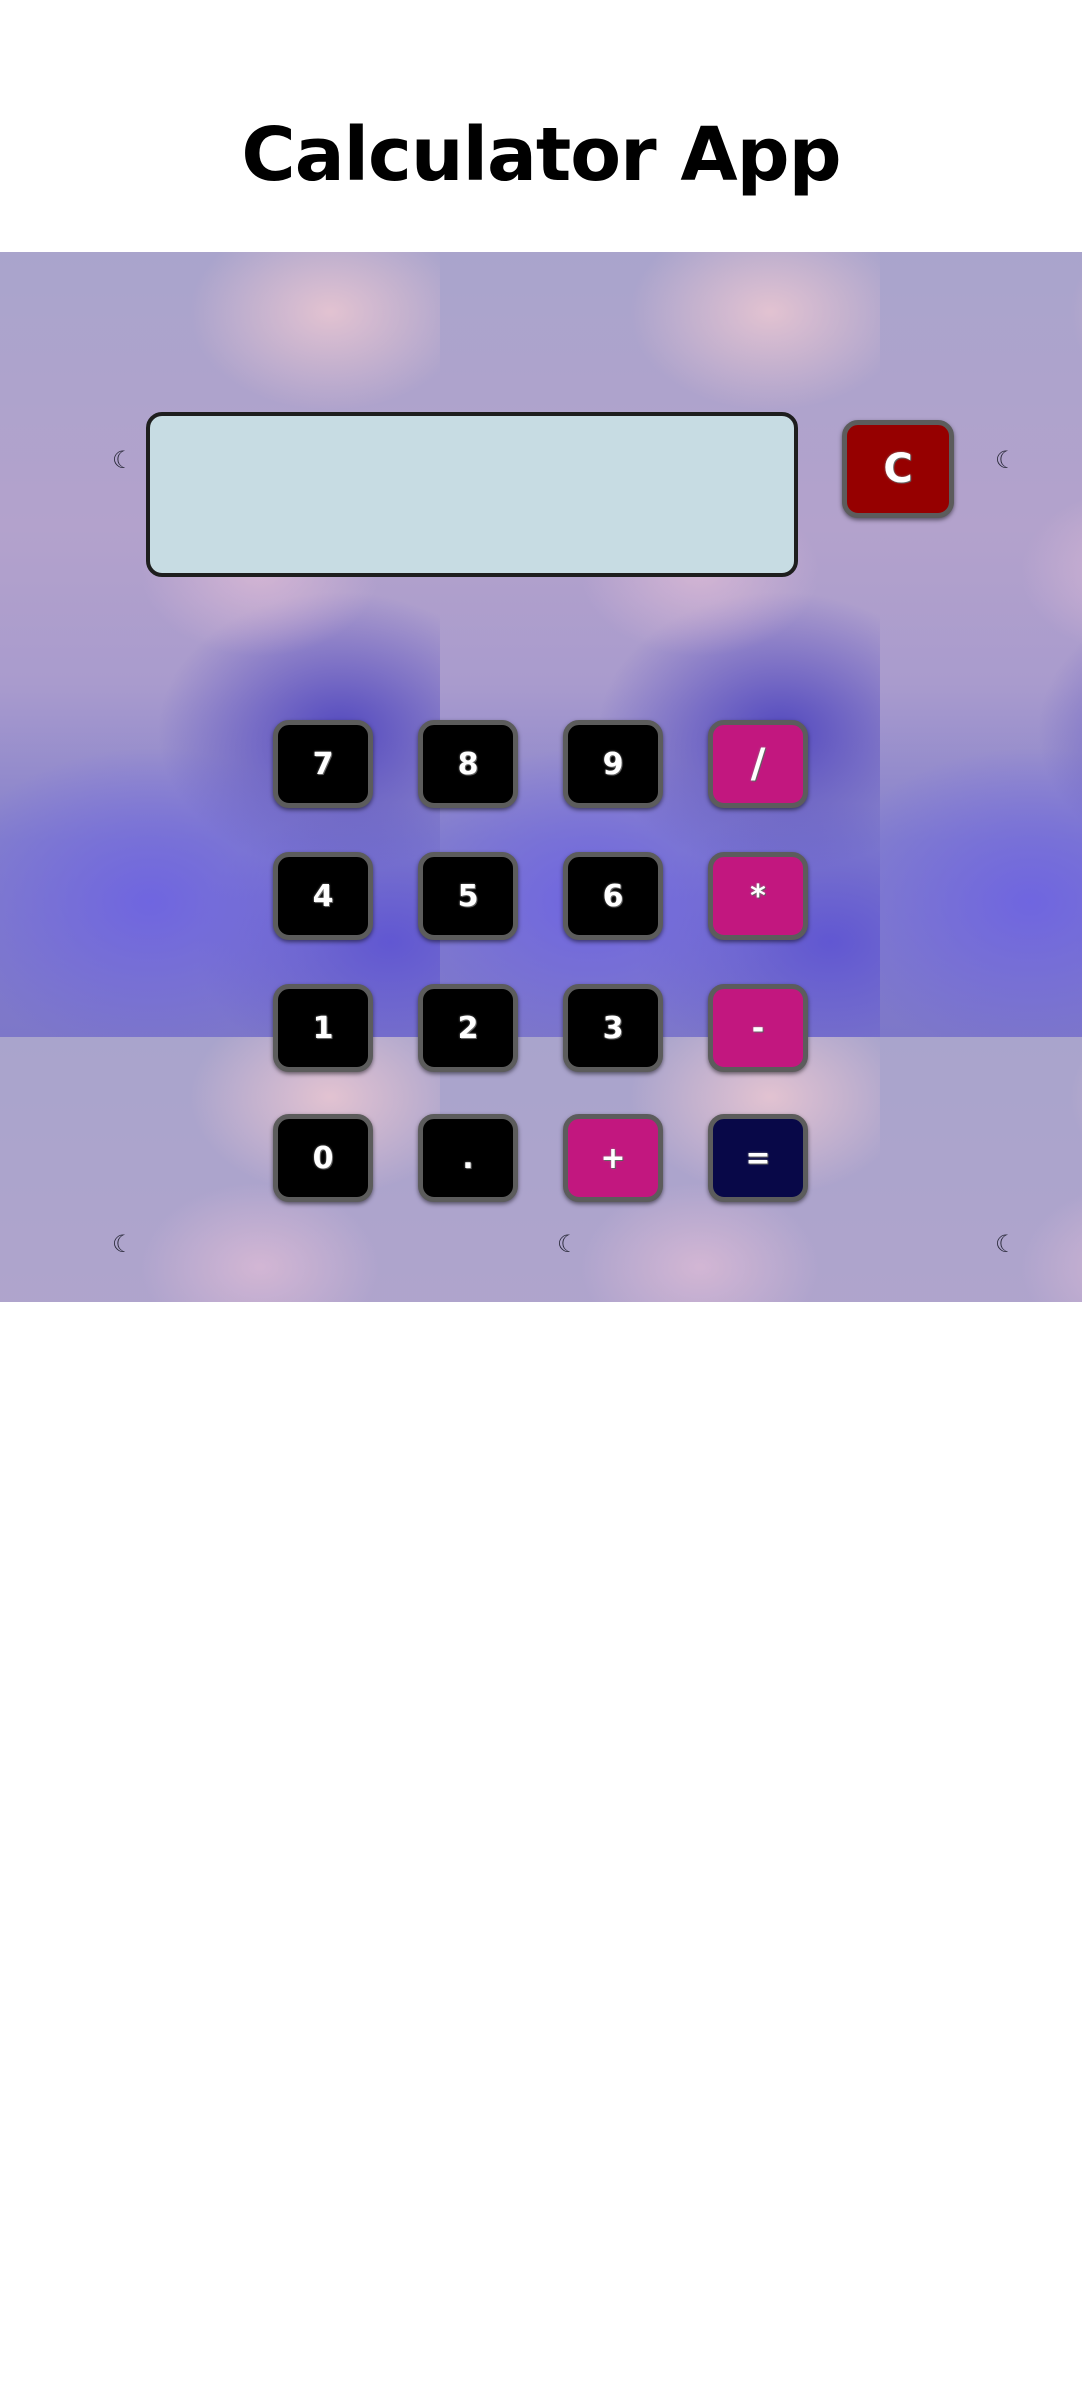 This screenshot has width=1082, height=2399. What do you see at coordinates (758, 1028) in the screenshot?
I see `subtract-button: -` at bounding box center [758, 1028].